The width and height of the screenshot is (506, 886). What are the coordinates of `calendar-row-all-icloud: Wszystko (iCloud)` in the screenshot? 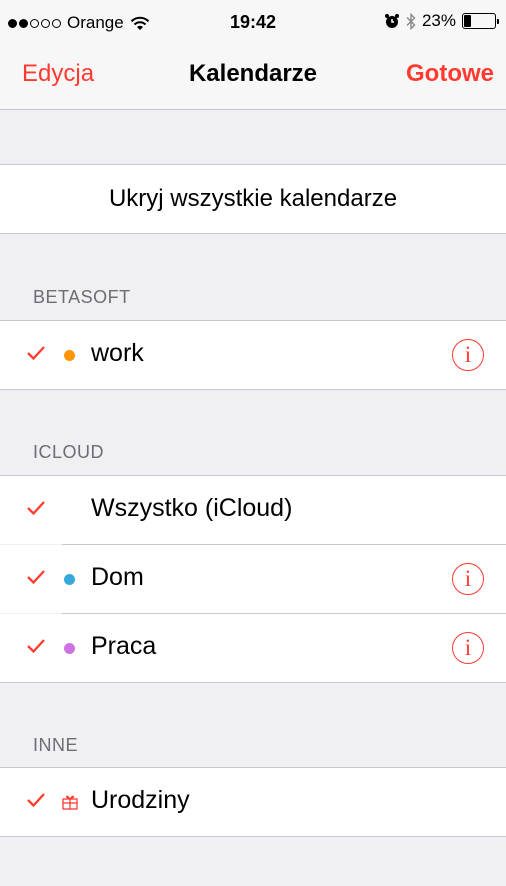 It's located at (253, 510).